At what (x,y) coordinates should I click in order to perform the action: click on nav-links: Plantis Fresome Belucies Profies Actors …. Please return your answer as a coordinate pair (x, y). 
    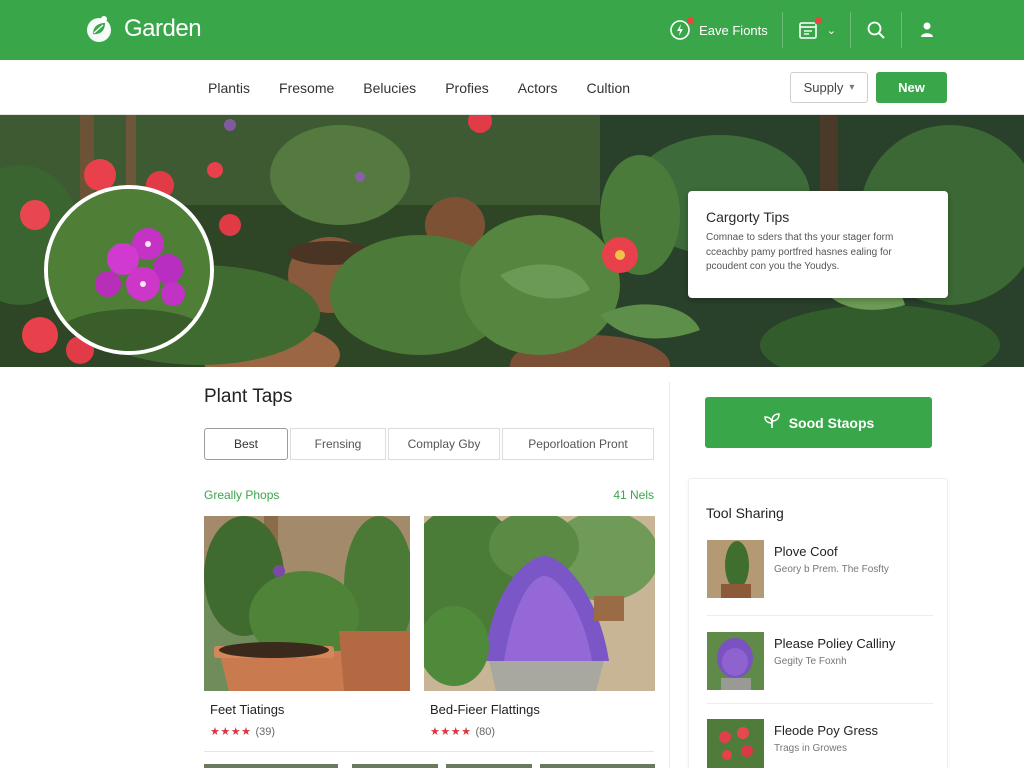
    Looking at the image, I should click on (419, 87).